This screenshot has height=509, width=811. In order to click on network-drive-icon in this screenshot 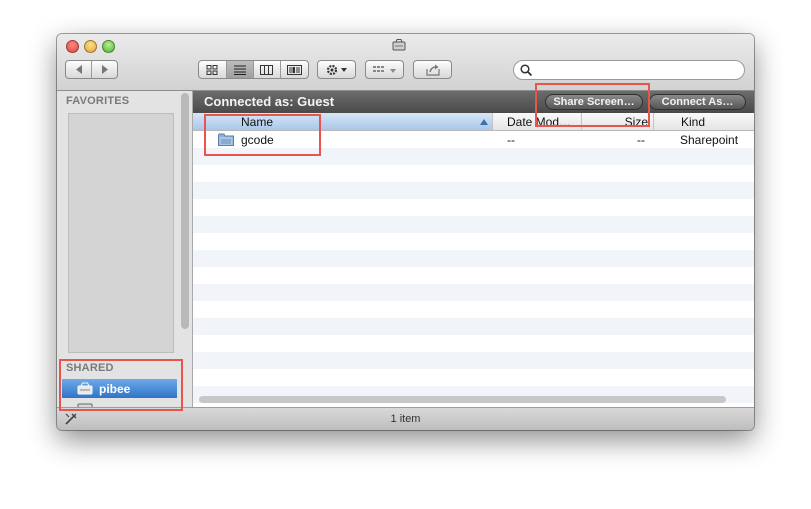, I will do `click(399, 45)`.